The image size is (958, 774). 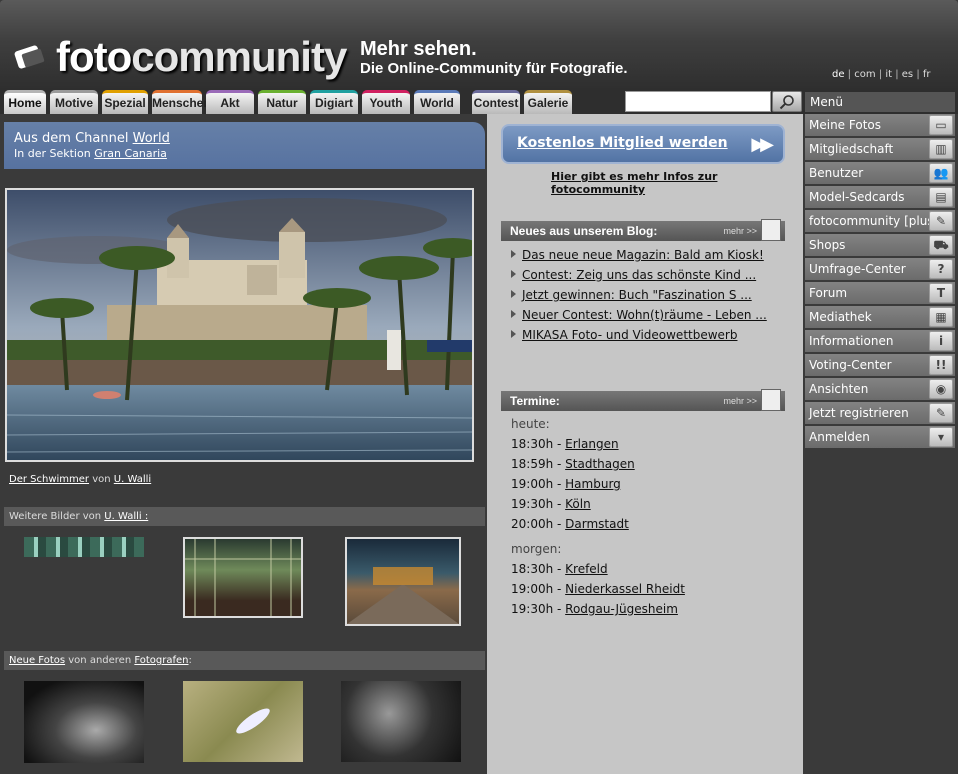 What do you see at coordinates (941, 125) in the screenshot?
I see `photos-icon: ▭` at bounding box center [941, 125].